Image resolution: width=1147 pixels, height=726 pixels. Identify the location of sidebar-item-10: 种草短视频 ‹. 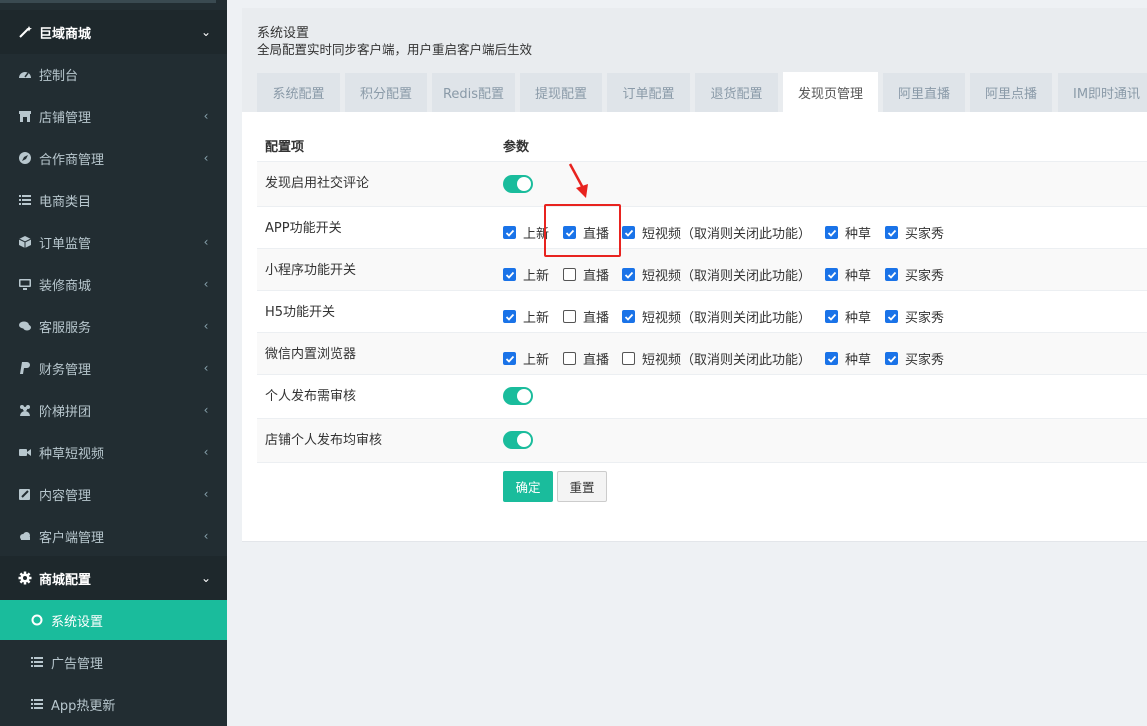
(113, 452).